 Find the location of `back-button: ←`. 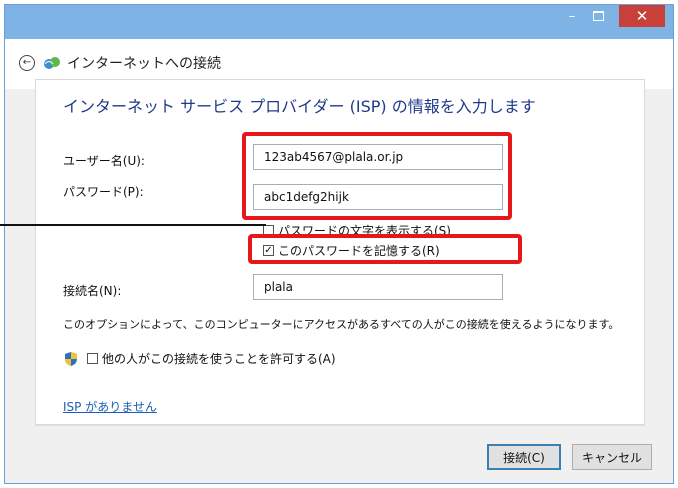

back-button: ← is located at coordinates (27, 63).